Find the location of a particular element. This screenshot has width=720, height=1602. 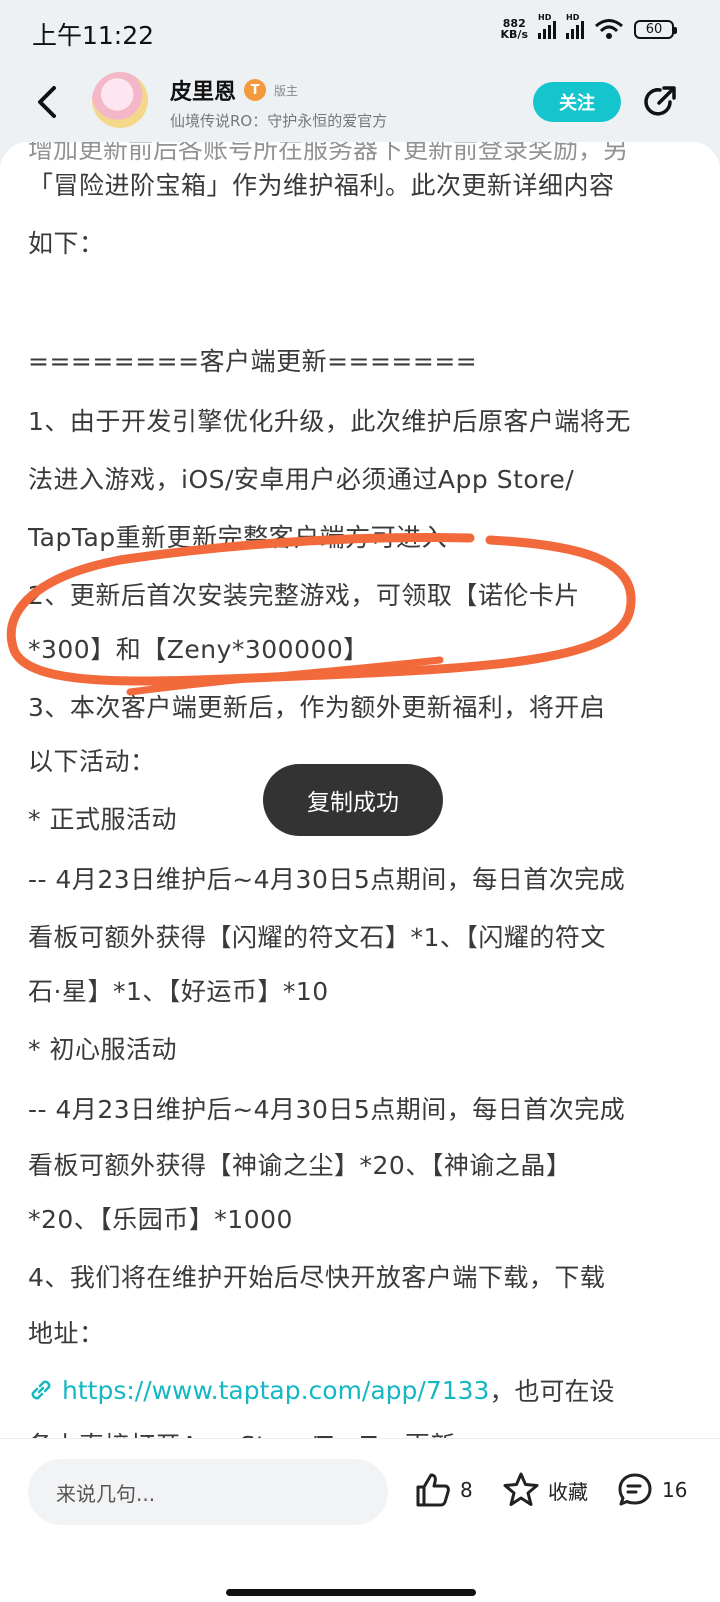

hd-label-2: HD is located at coordinates (573, 17).